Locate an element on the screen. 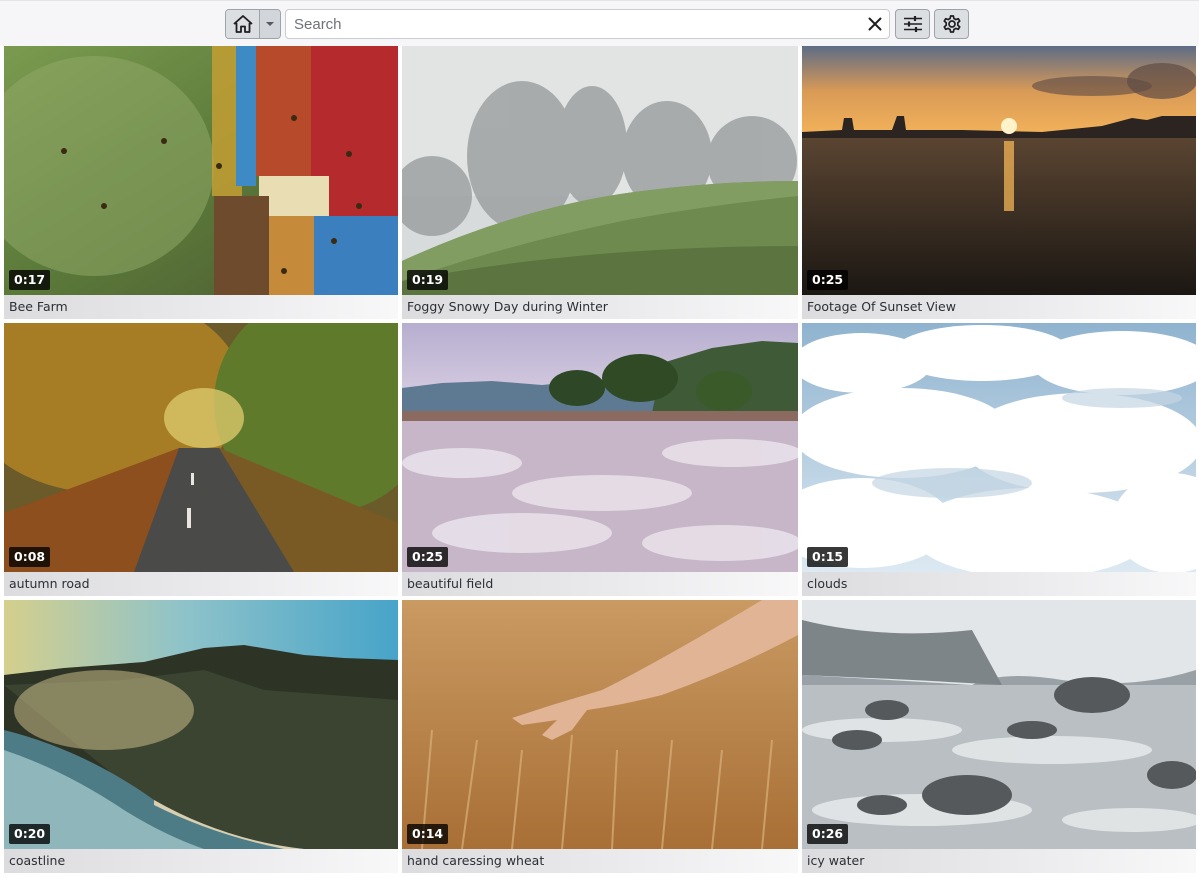  duration-badge: 0:26 is located at coordinates (828, 834).